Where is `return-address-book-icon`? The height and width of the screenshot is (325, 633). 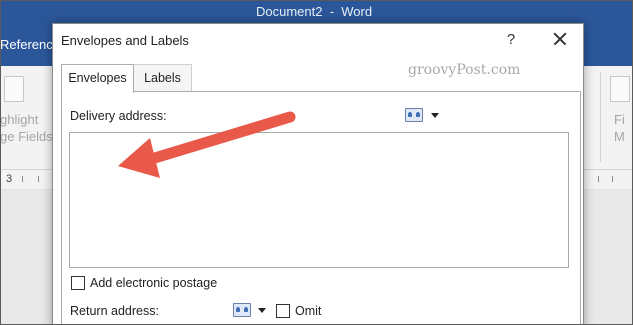 return-address-book-icon is located at coordinates (242, 310).